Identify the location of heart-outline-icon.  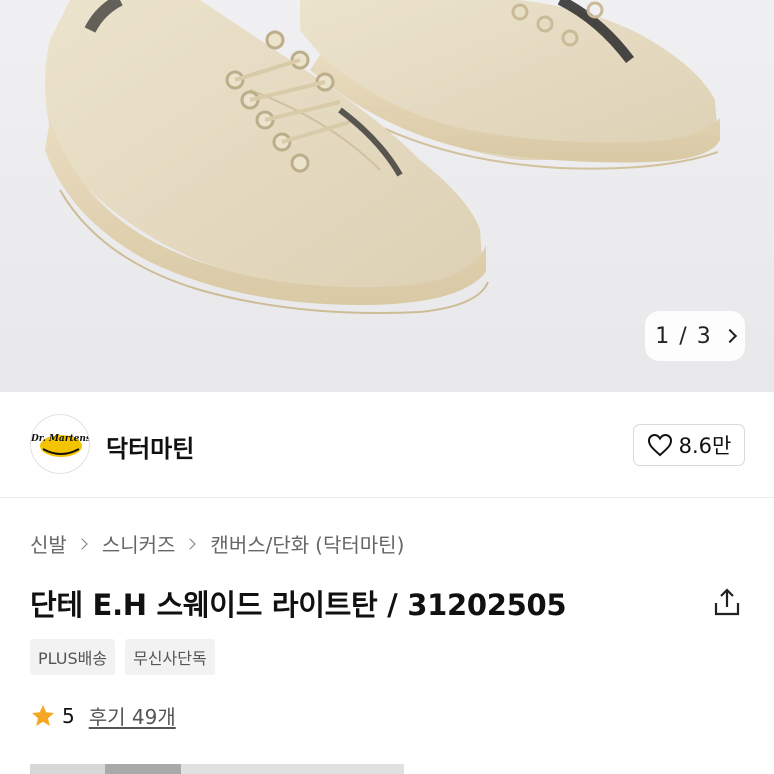
(659, 445).